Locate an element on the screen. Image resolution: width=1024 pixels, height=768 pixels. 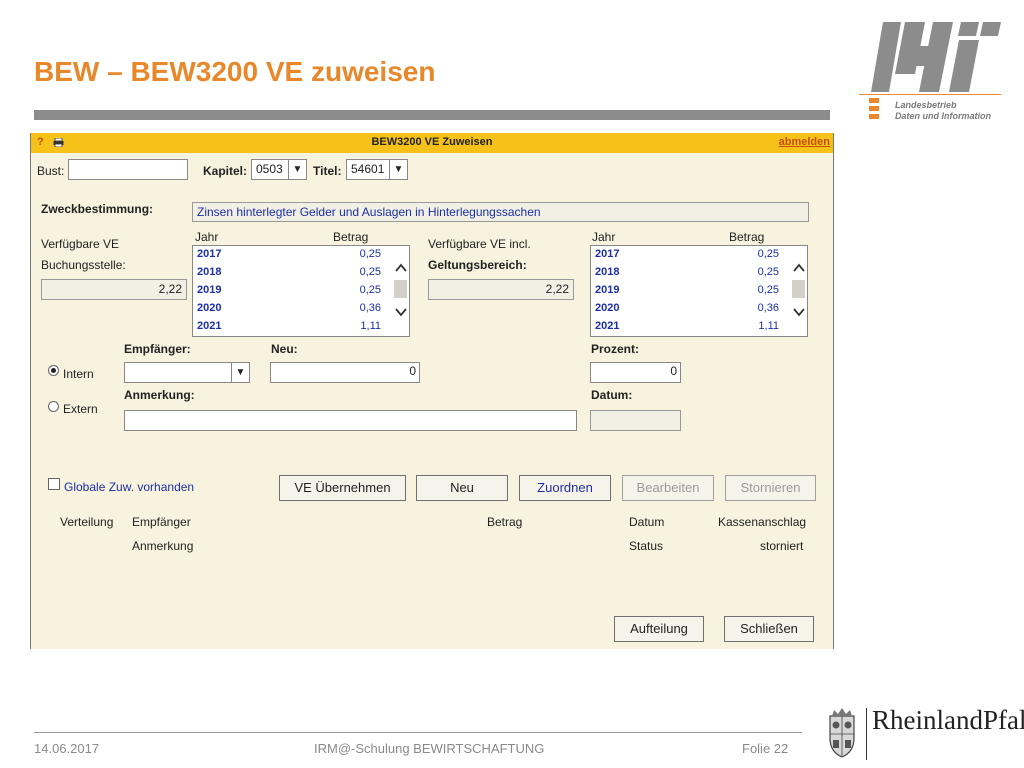
empfaenger-select: ▼ is located at coordinates (187, 372).